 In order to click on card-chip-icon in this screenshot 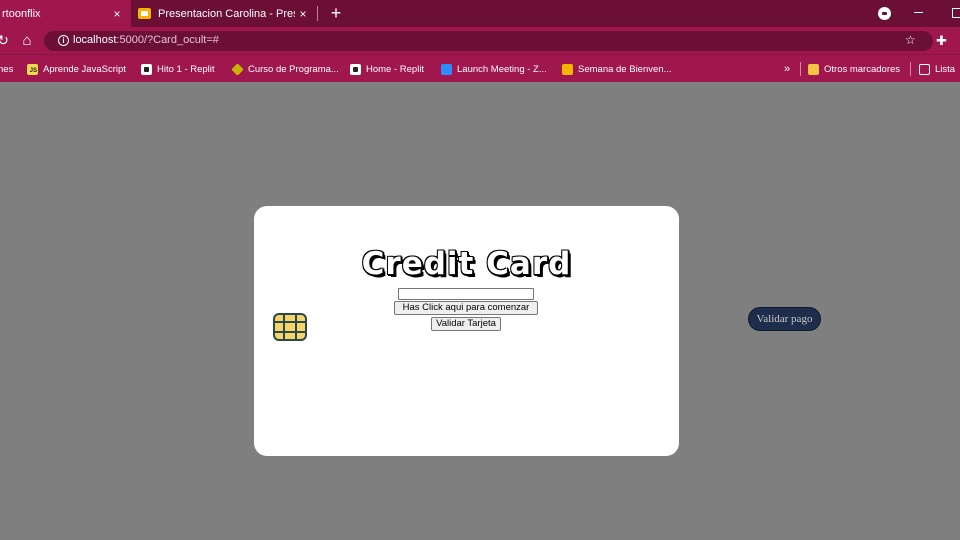, I will do `click(290, 327)`.